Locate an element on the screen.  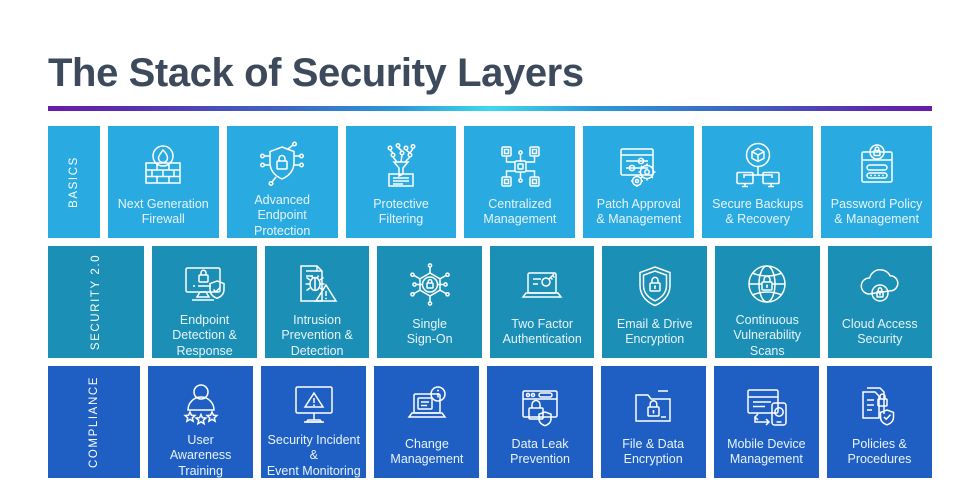
tile-label: Patch Approval & Management is located at coordinates (639, 212).